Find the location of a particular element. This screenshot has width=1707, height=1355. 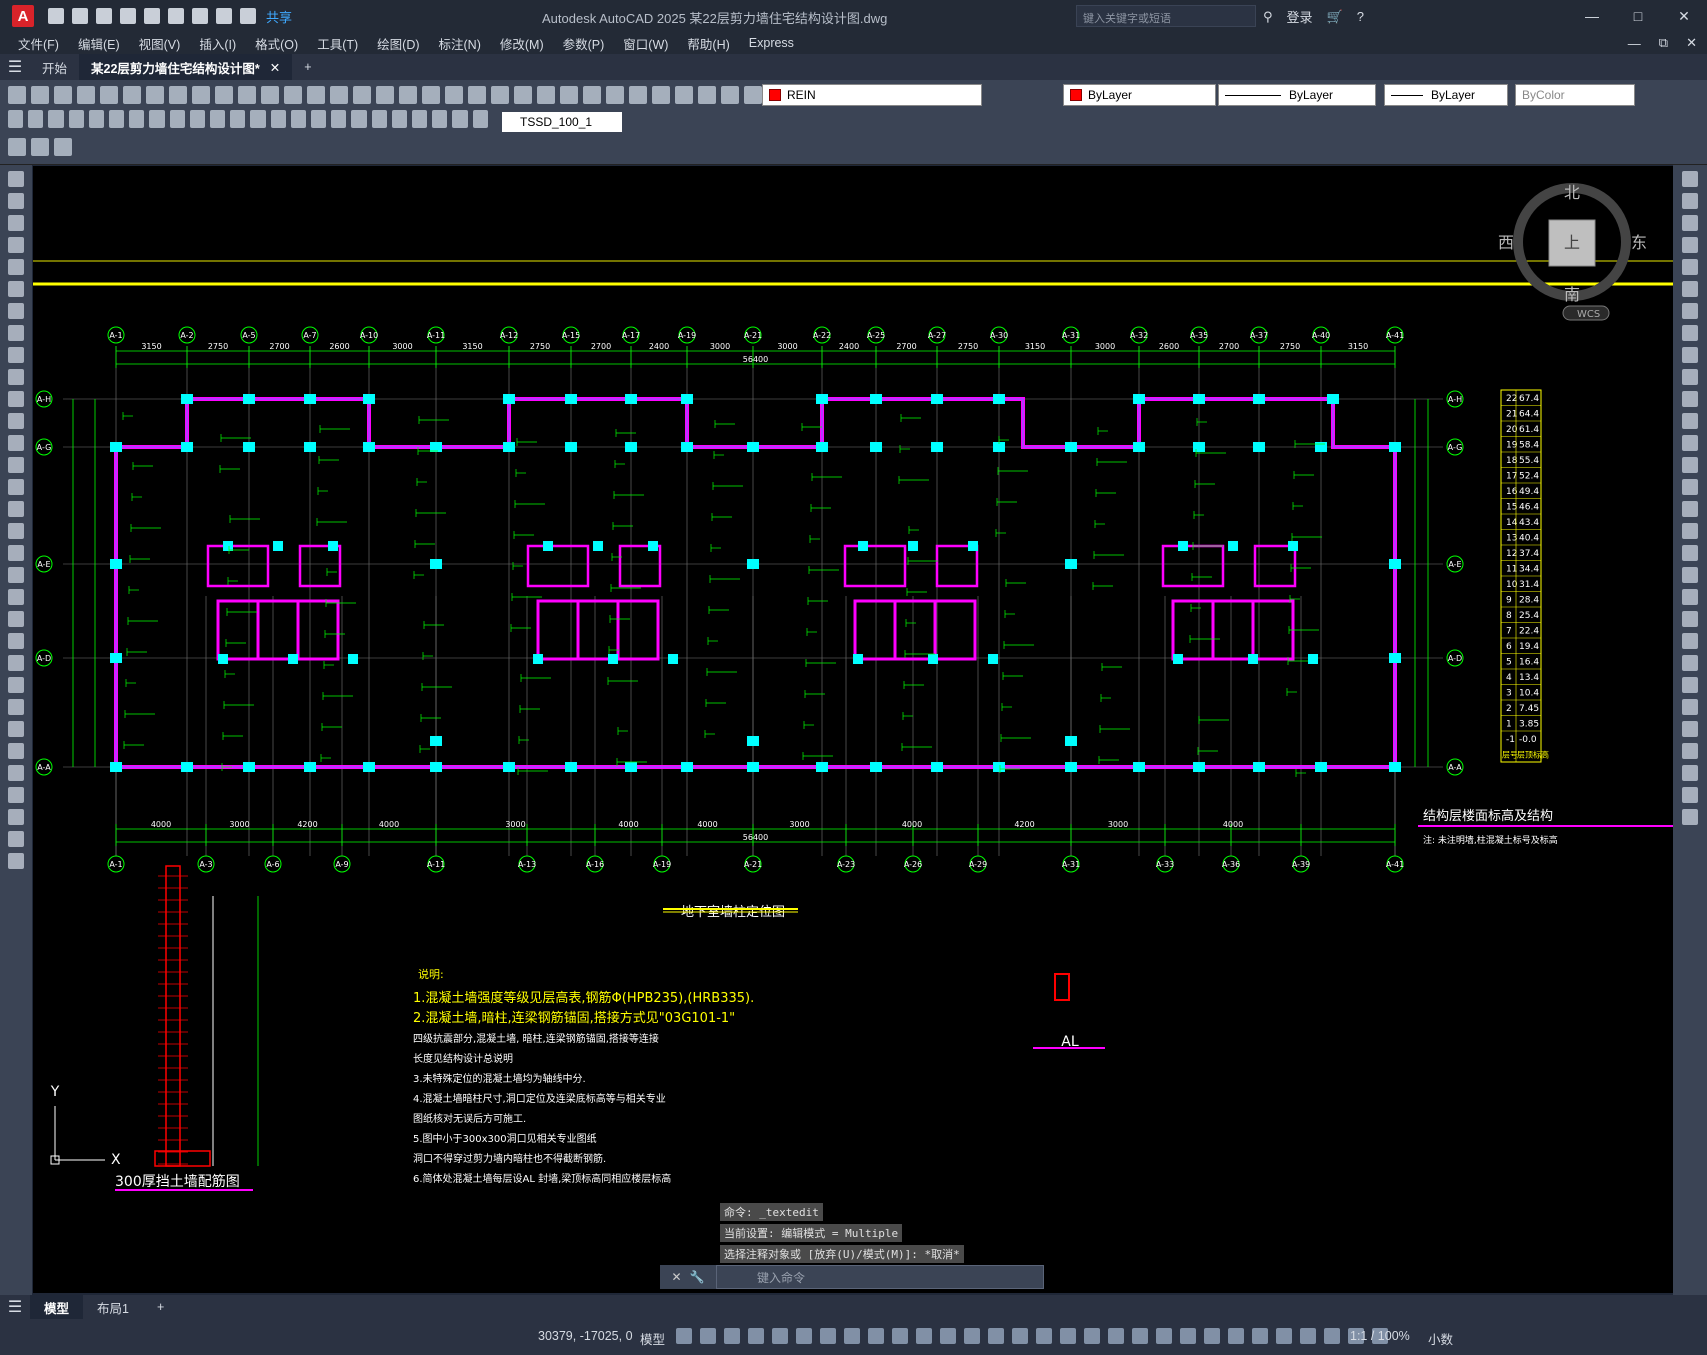

cart-icon: 🛒 is located at coordinates (1335, 17).